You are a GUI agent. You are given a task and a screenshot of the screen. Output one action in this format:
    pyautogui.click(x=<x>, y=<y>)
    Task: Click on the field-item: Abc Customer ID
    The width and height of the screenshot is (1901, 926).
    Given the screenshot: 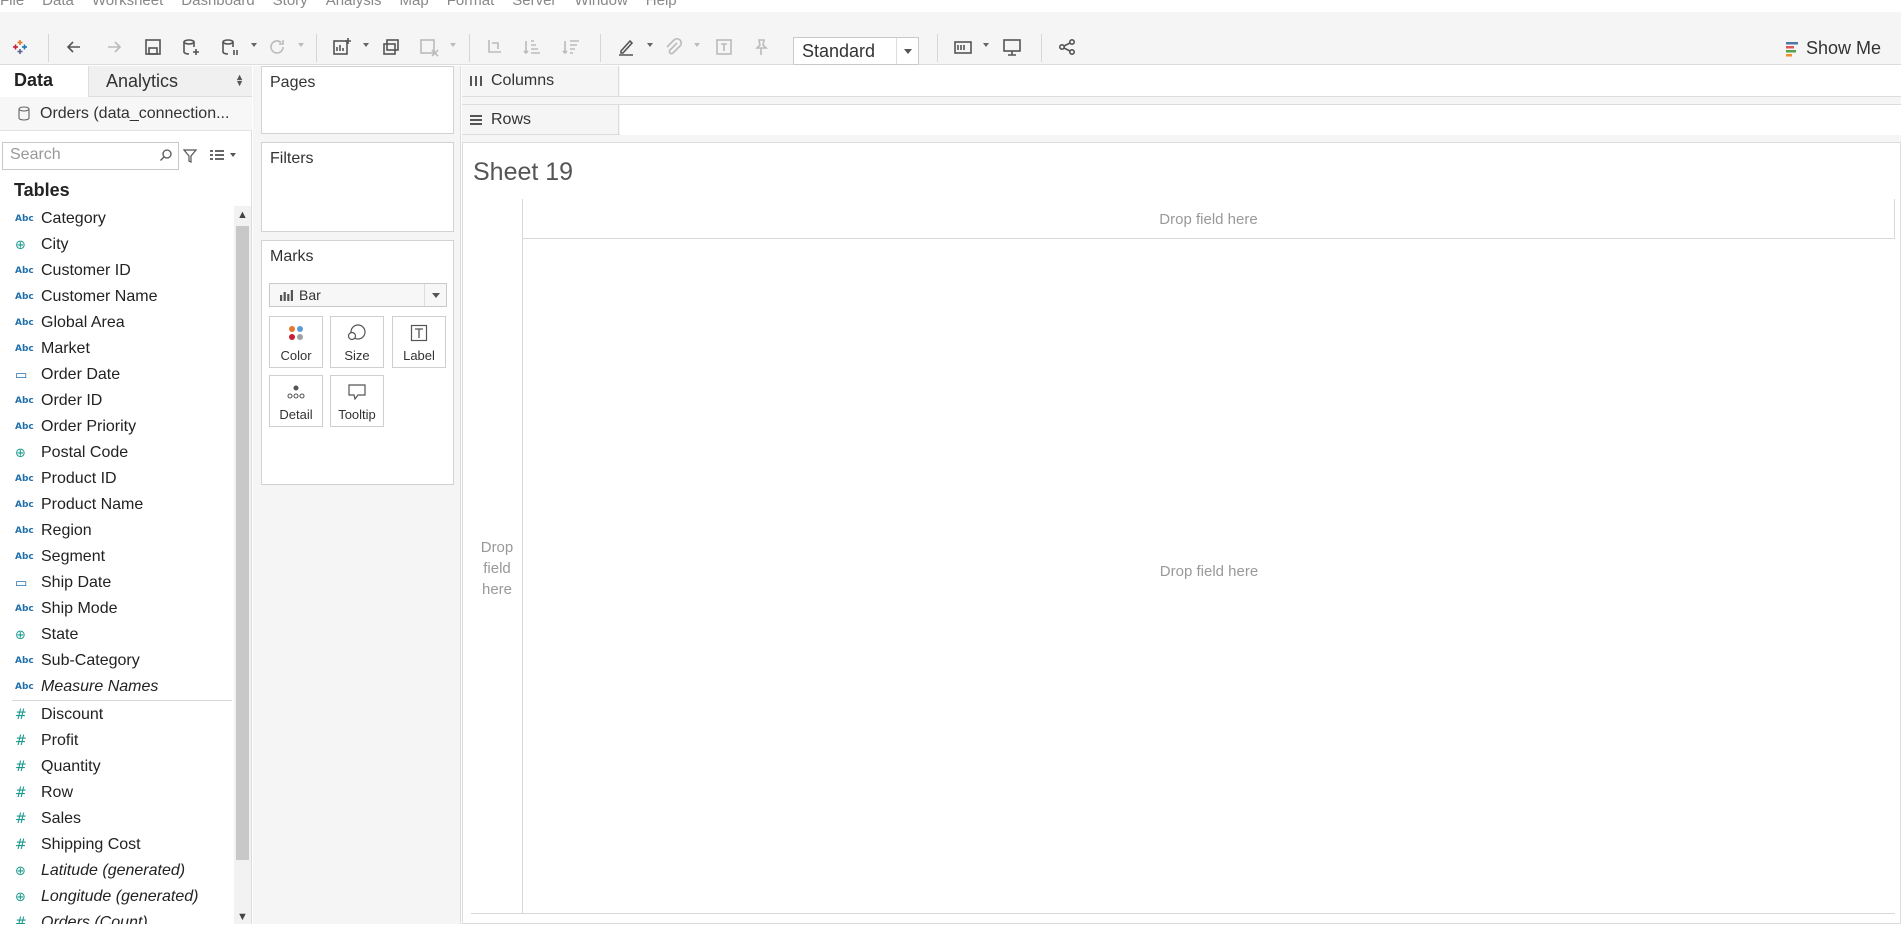 What is the action you would take?
    pyautogui.click(x=116, y=271)
    